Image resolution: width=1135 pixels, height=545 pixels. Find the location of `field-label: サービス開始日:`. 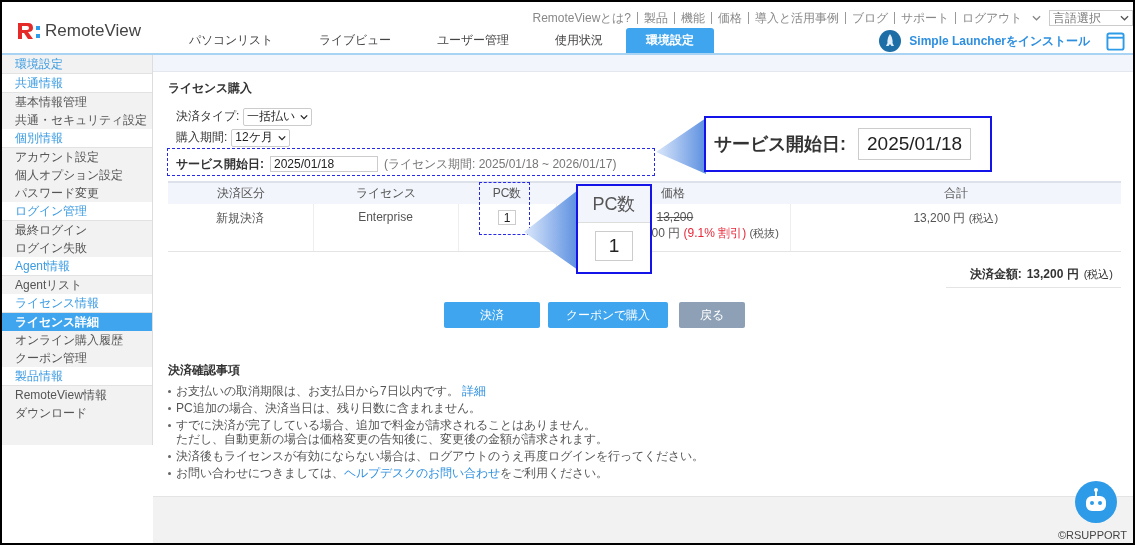

field-label: サービス開始日: is located at coordinates (220, 164).